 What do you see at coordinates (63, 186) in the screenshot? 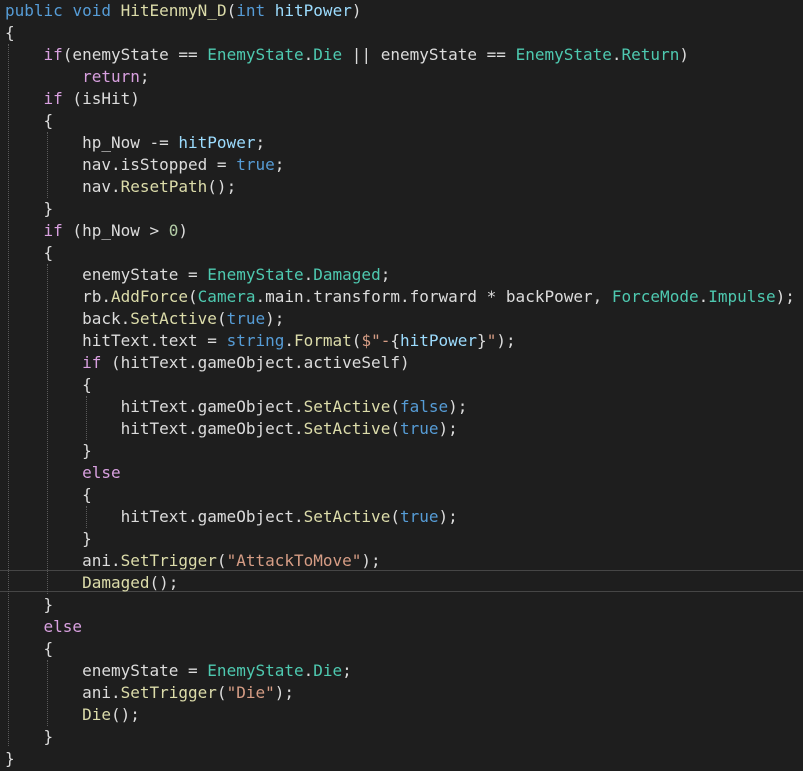
I see `code-token: nav.` at bounding box center [63, 186].